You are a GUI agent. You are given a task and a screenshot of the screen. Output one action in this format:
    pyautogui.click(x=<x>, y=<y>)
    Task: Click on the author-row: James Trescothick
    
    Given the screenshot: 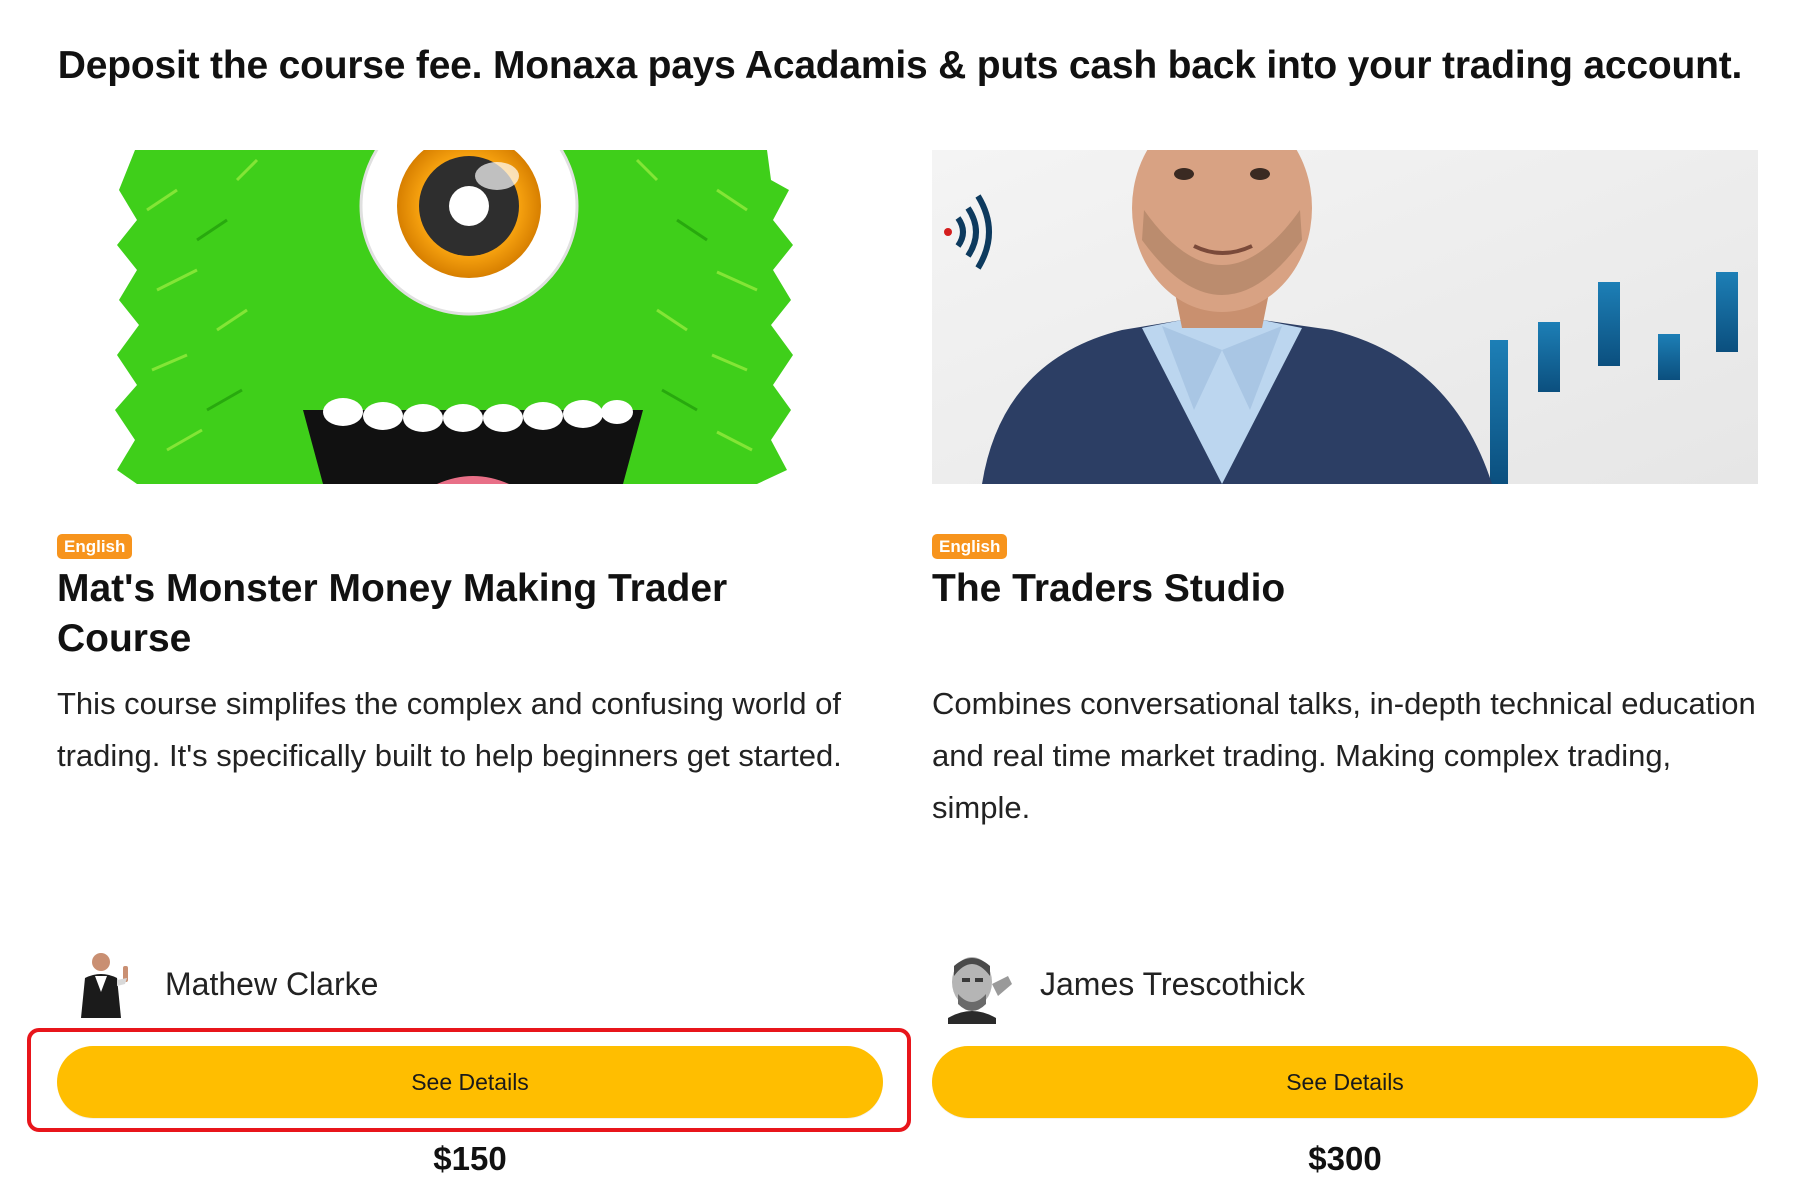 What is the action you would take?
    pyautogui.click(x=1345, y=986)
    